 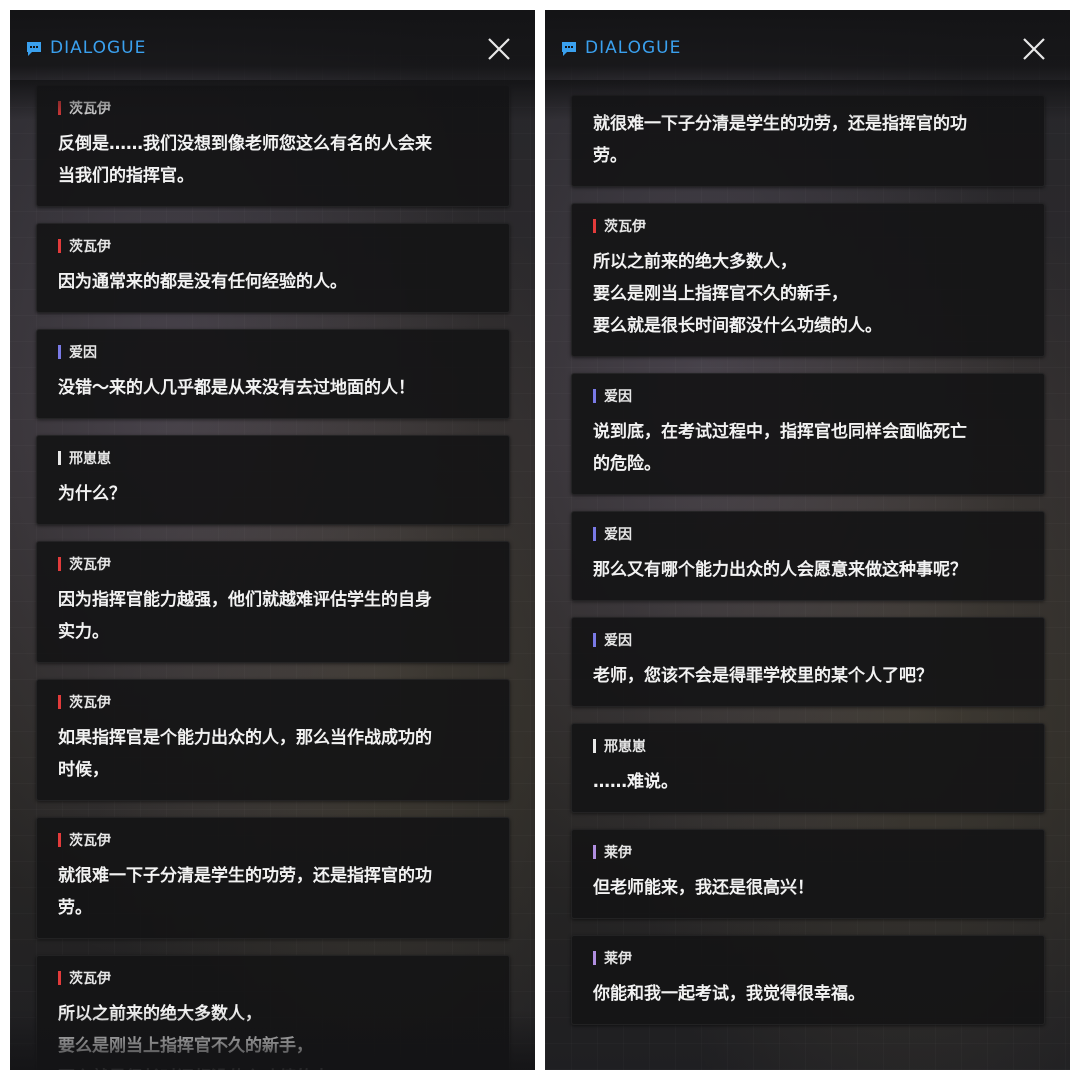 What do you see at coordinates (273, 480) in the screenshot?
I see `dialogue-message: 邢崽崽为什么？` at bounding box center [273, 480].